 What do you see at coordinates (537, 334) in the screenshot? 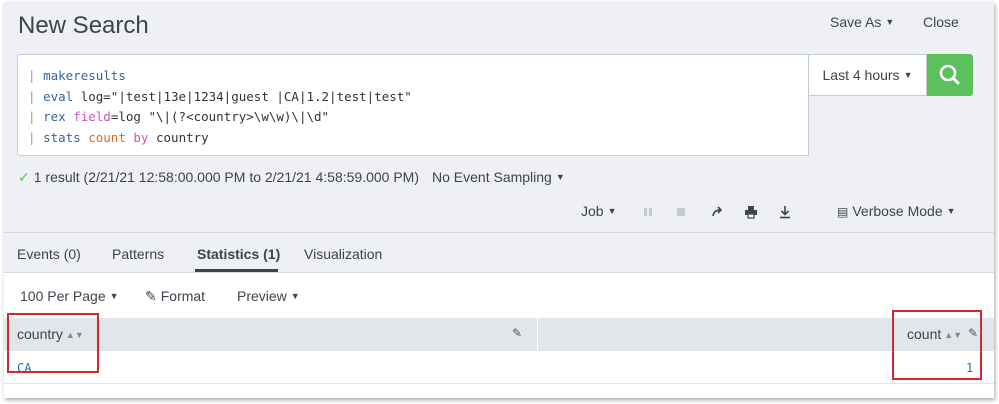
I see `column-divider` at bounding box center [537, 334].